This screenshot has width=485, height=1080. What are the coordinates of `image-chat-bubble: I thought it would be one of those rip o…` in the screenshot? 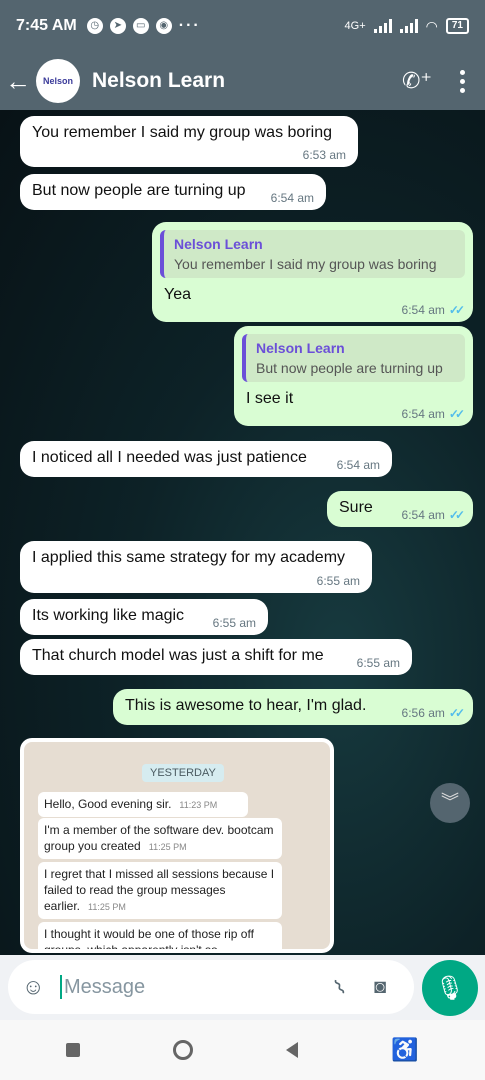 It's located at (160, 935).